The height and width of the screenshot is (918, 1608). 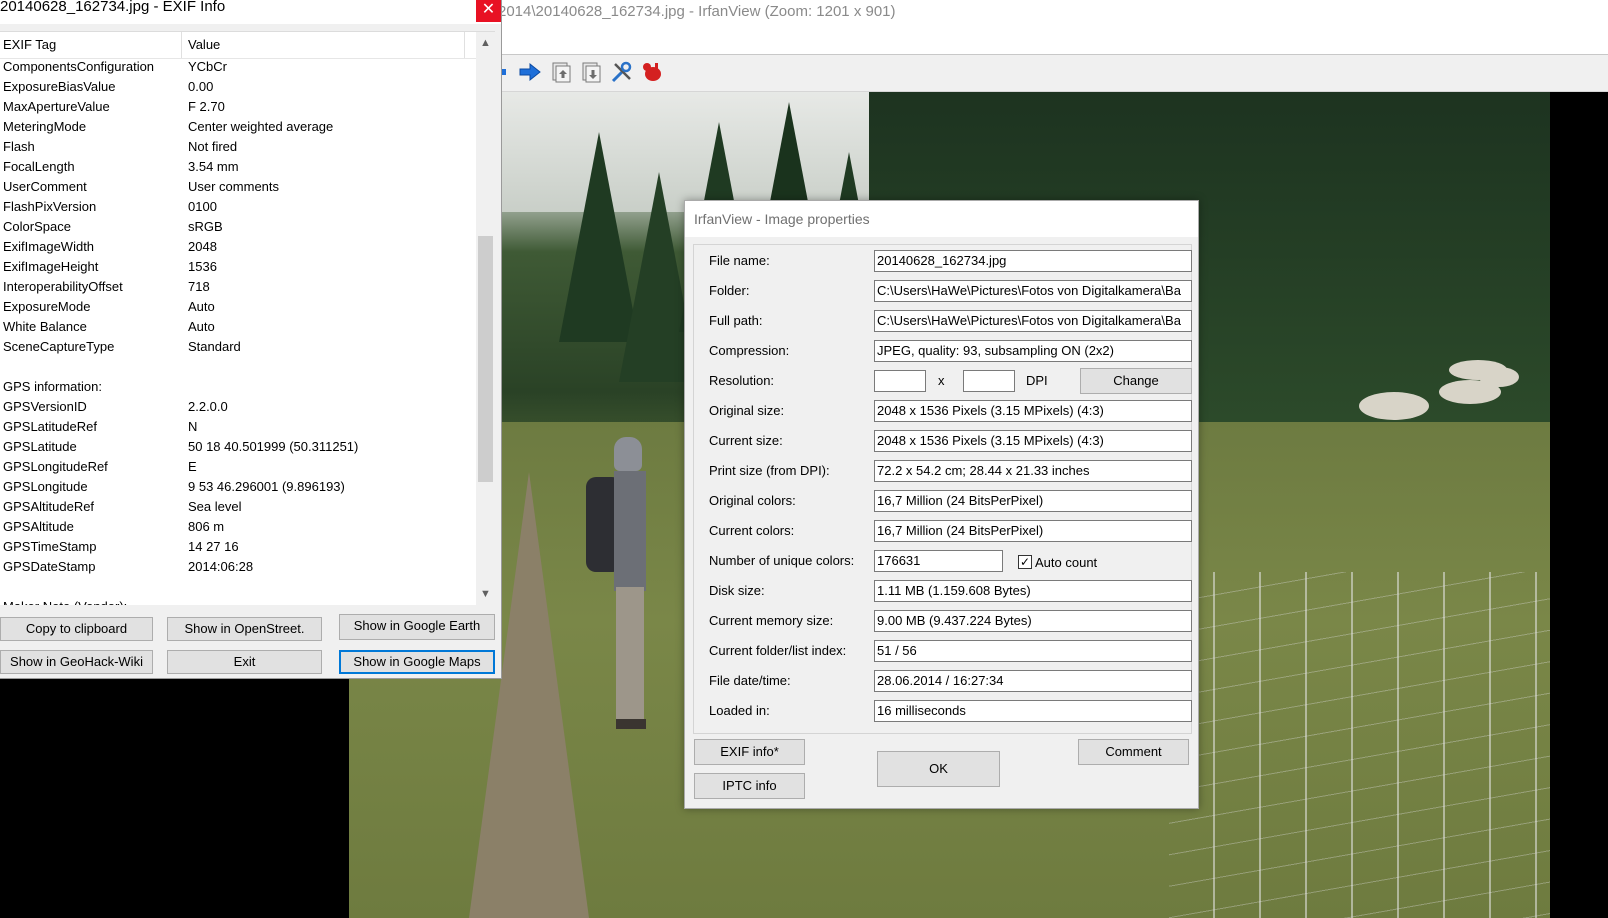 What do you see at coordinates (244, 629) in the screenshot?
I see `show-in-openstreet-button: Show in OpenStreet.` at bounding box center [244, 629].